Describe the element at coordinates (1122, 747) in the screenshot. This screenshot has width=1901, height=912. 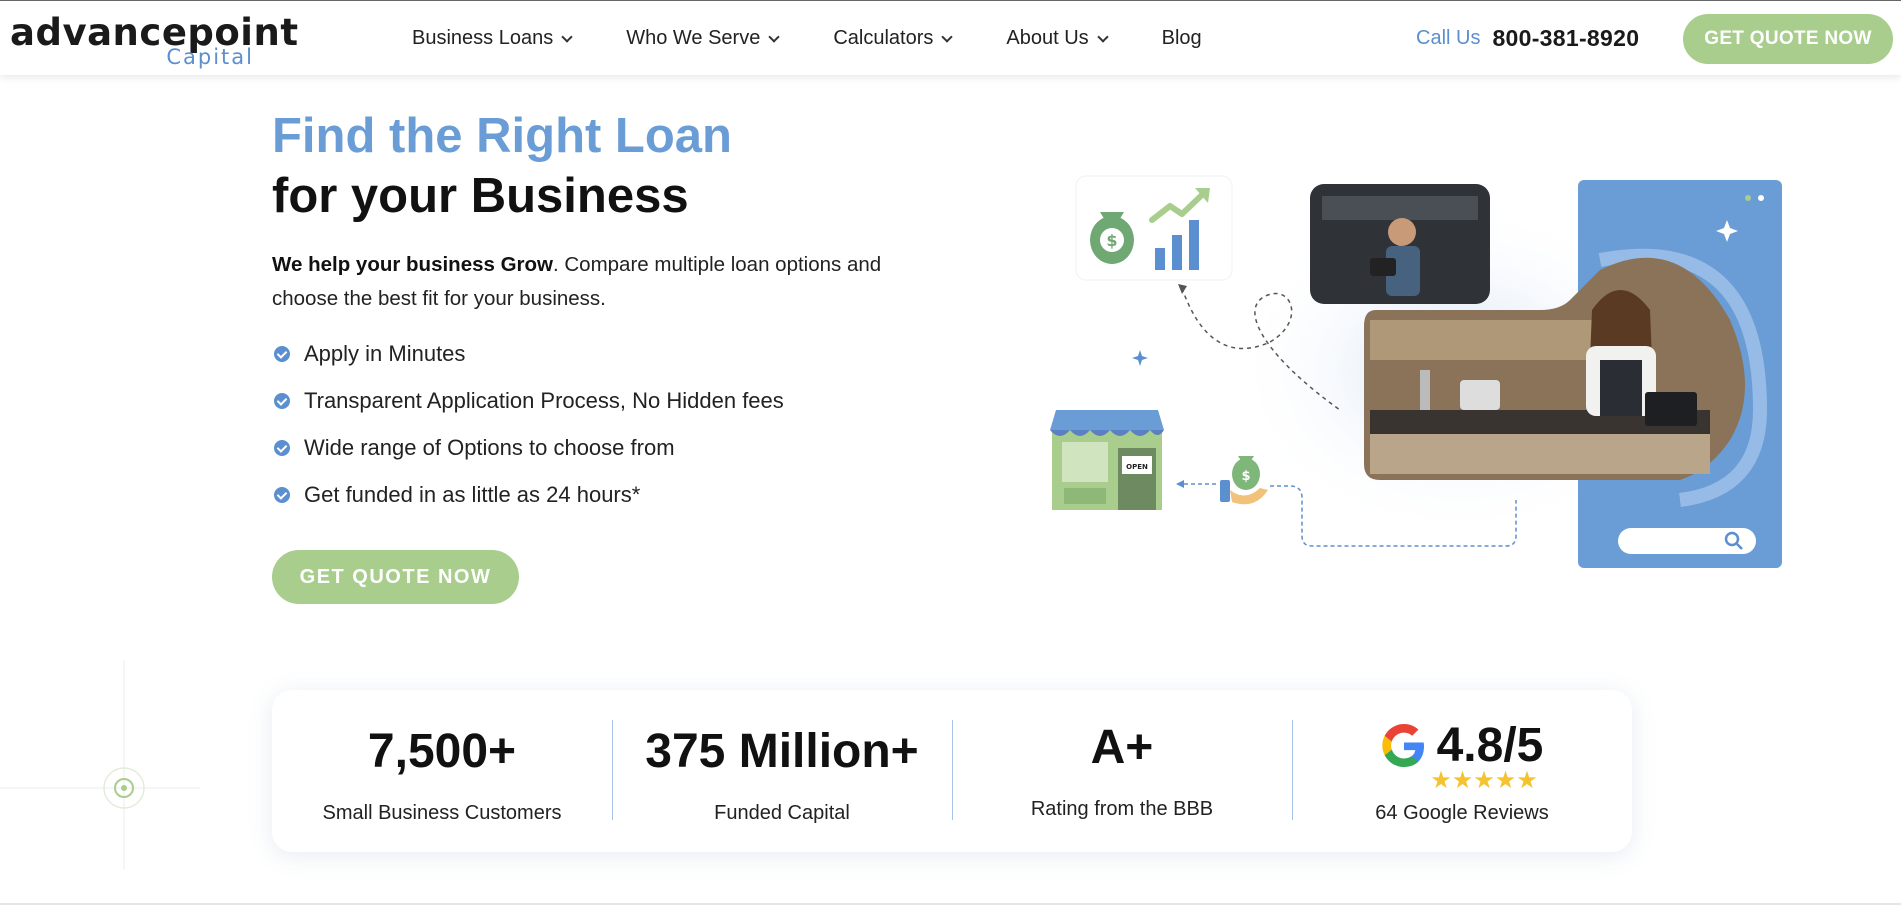
I see `stat-value: A+` at that location.